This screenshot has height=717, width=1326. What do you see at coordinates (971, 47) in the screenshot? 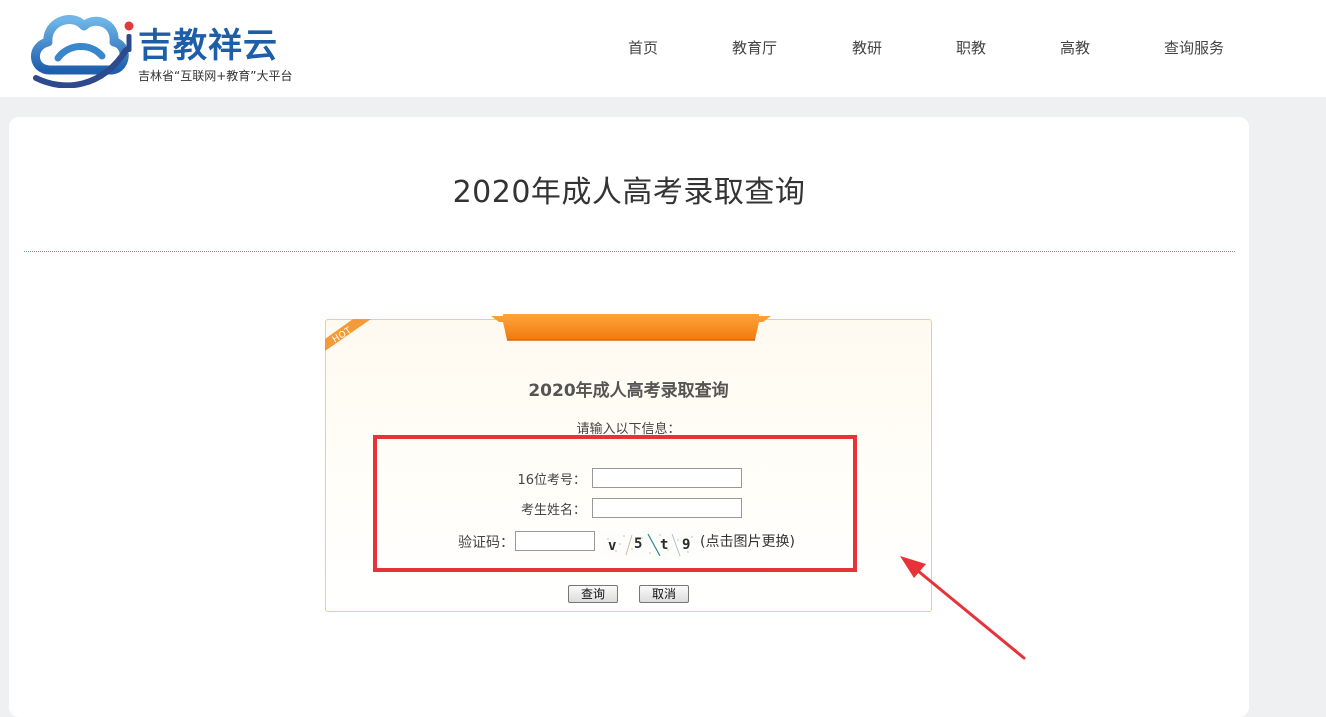
I see `nav-item-vocational: 职教` at bounding box center [971, 47].